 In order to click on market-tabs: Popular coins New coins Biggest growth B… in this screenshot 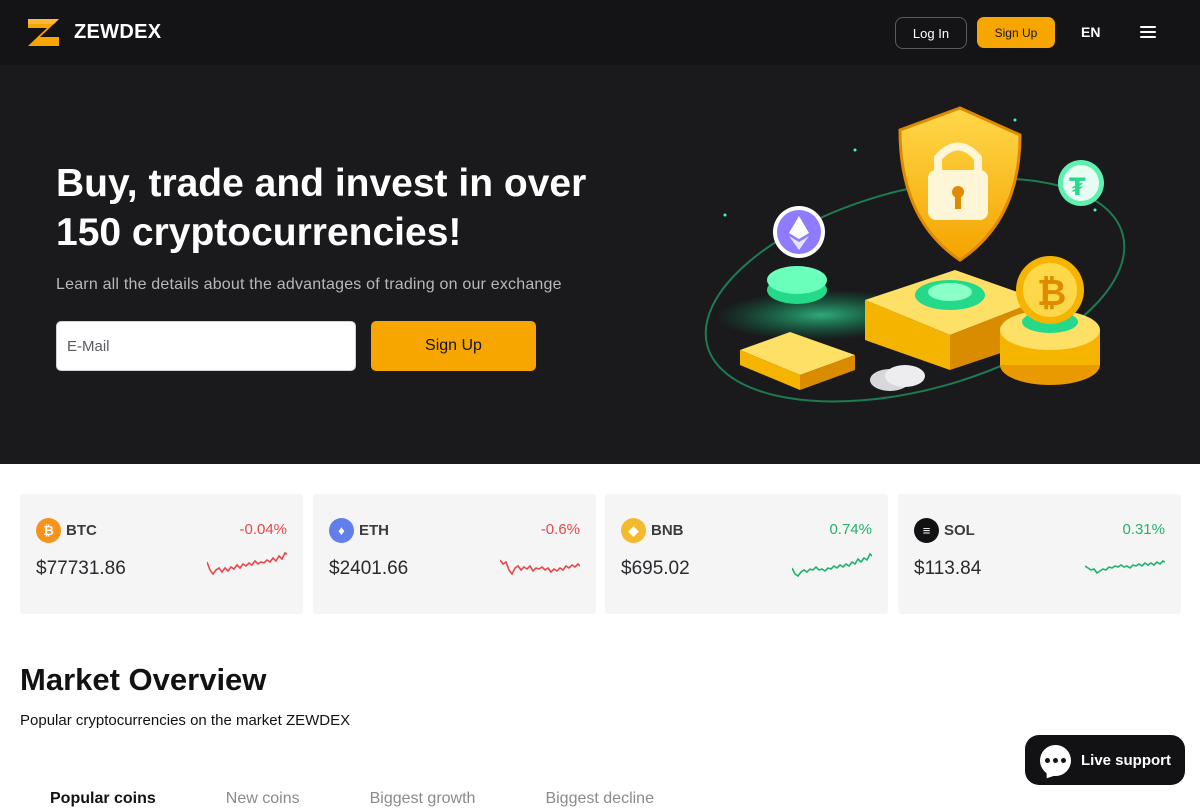, I will do `click(387, 800)`.